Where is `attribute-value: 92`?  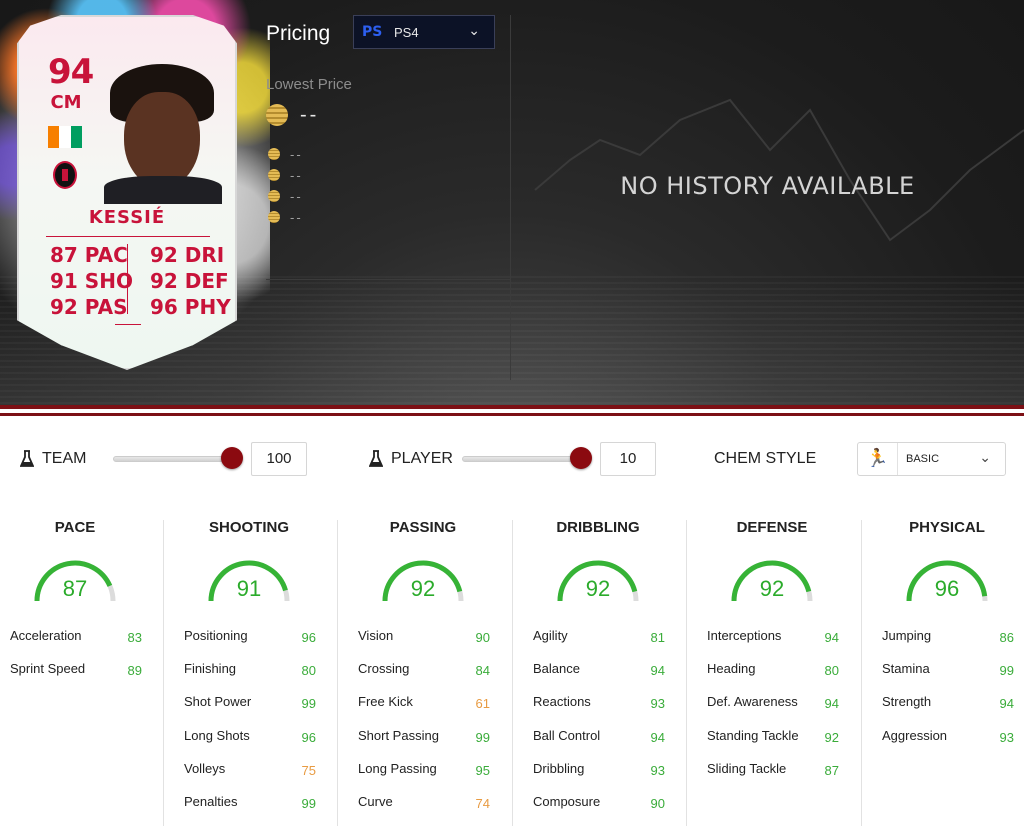 attribute-value: 92 is located at coordinates (831, 737).